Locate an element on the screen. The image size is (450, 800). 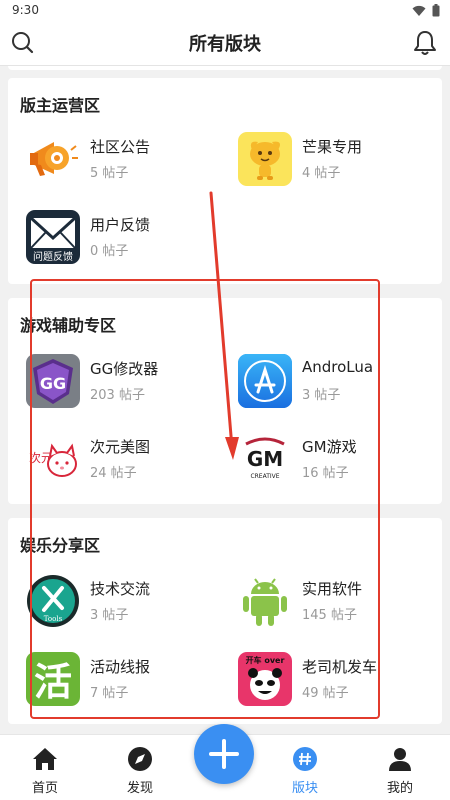
nav-label: 首页 is located at coordinates (44, 788).